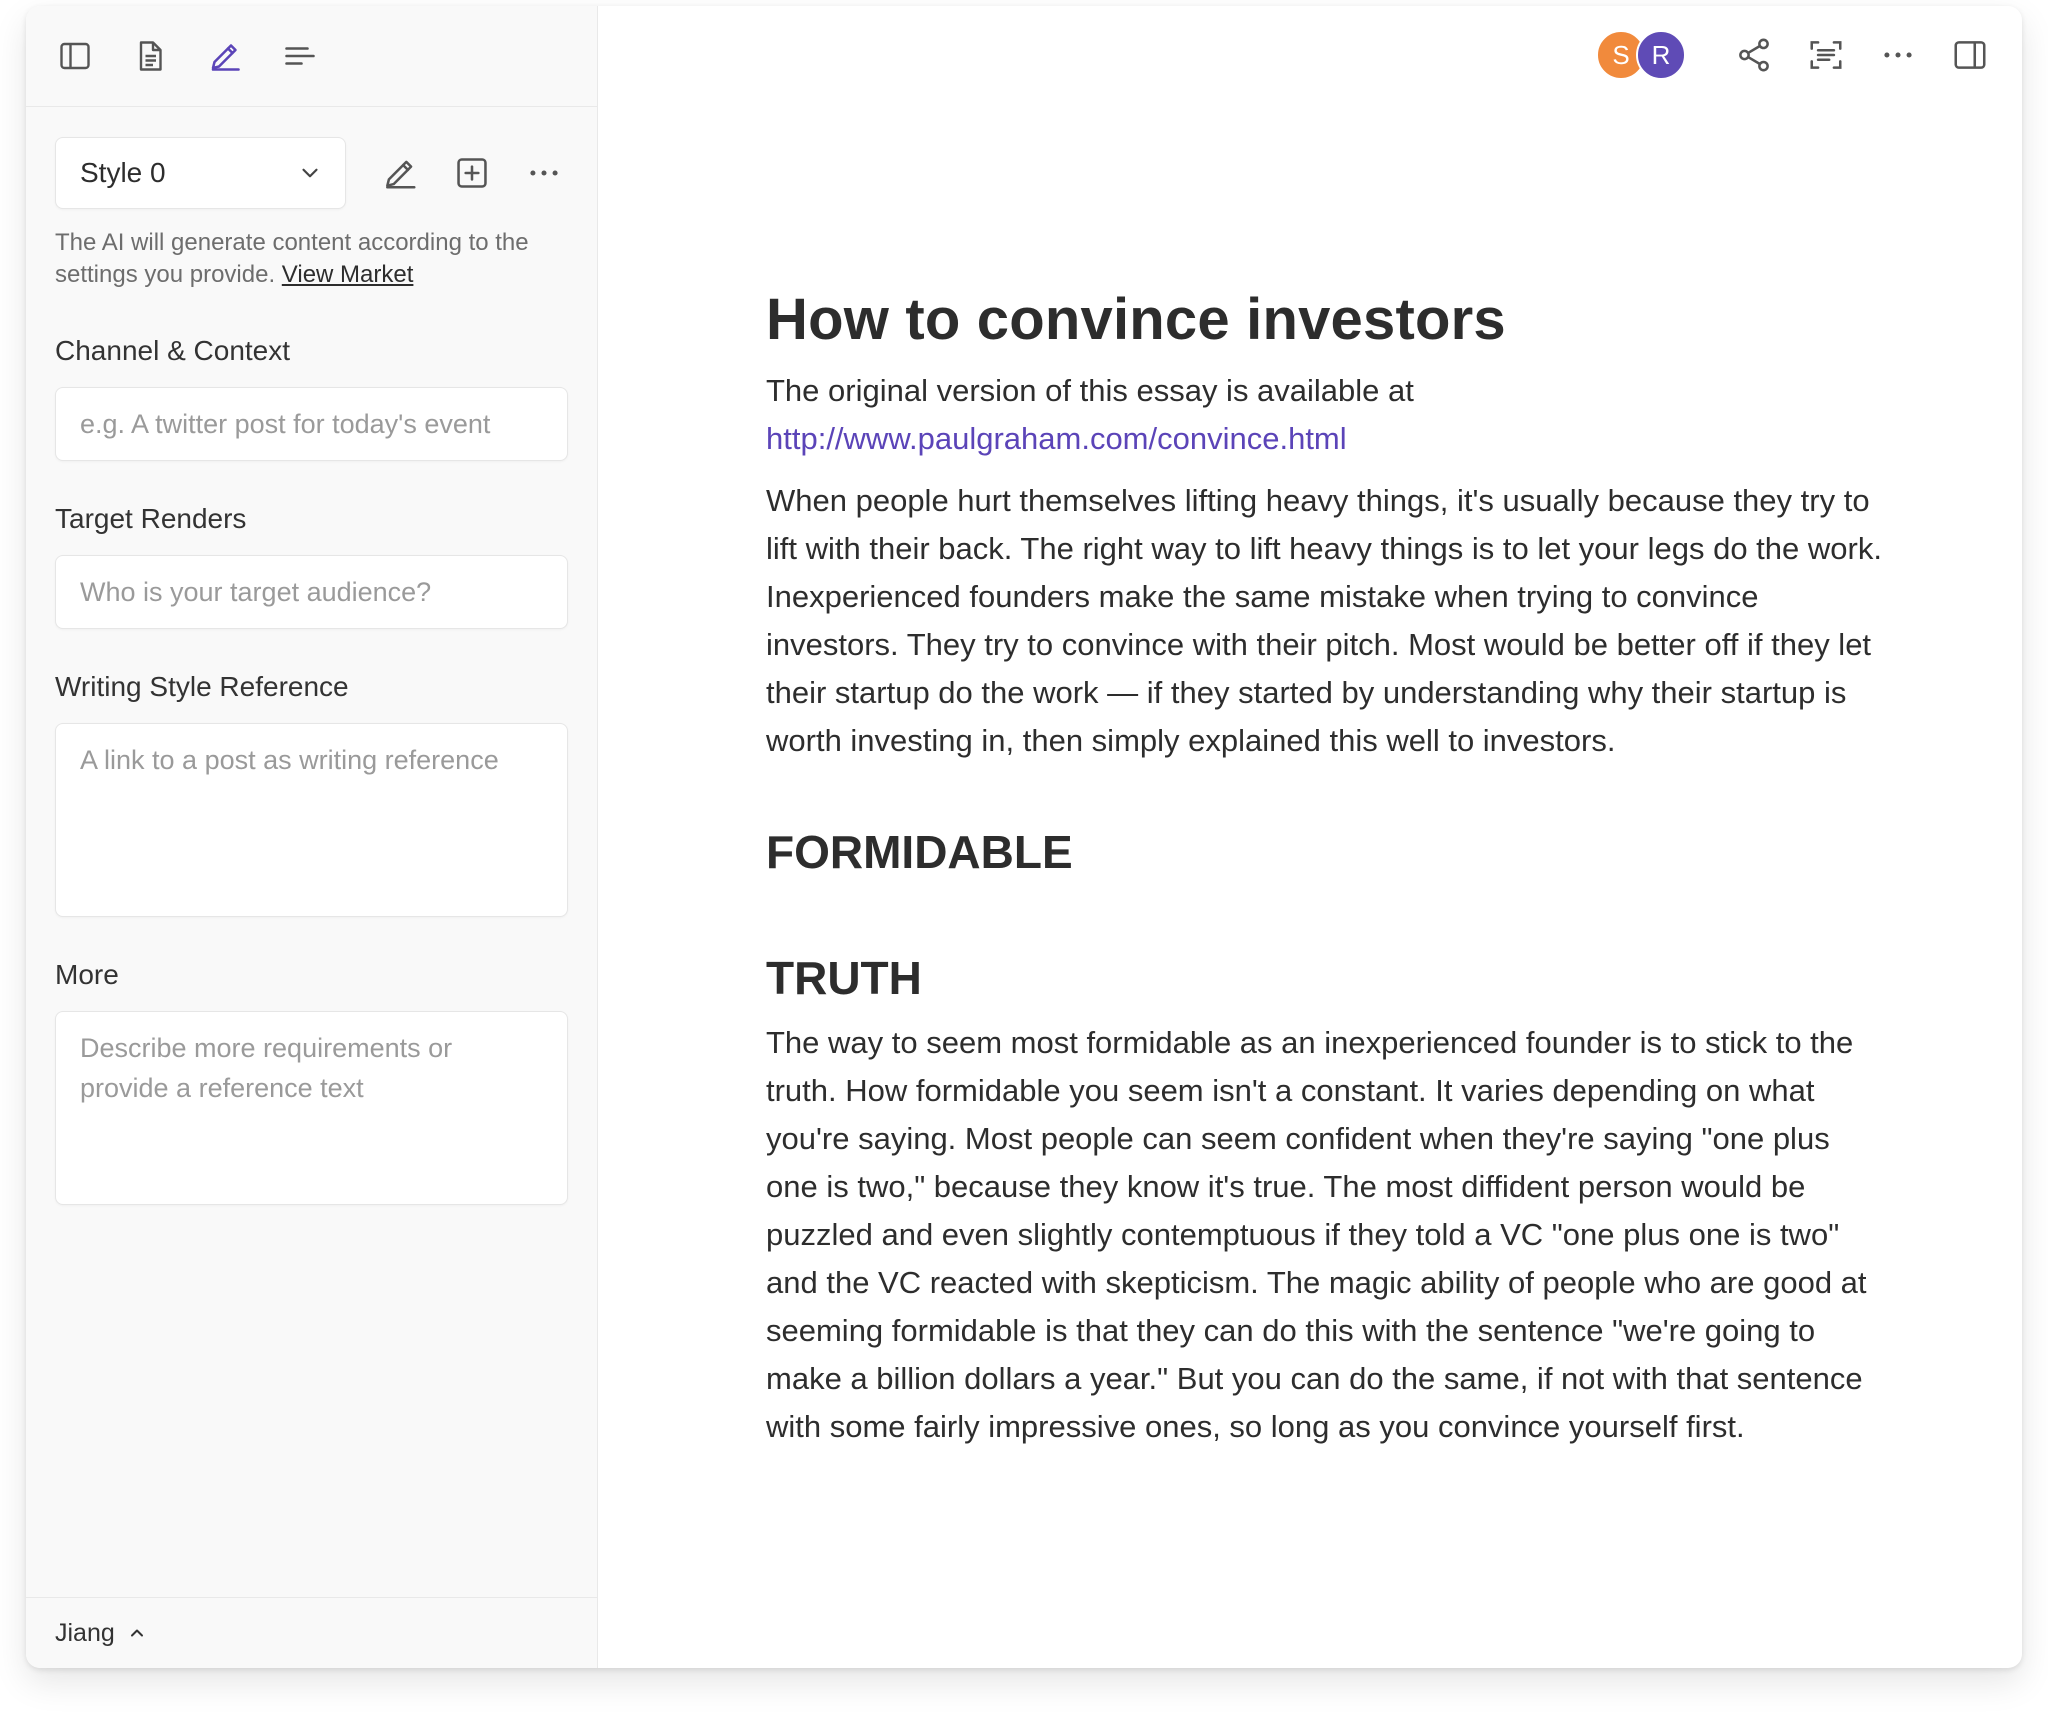 Image resolution: width=2048 pixels, height=1712 pixels. What do you see at coordinates (1136, 319) in the screenshot?
I see `page-title: How to convince investors` at bounding box center [1136, 319].